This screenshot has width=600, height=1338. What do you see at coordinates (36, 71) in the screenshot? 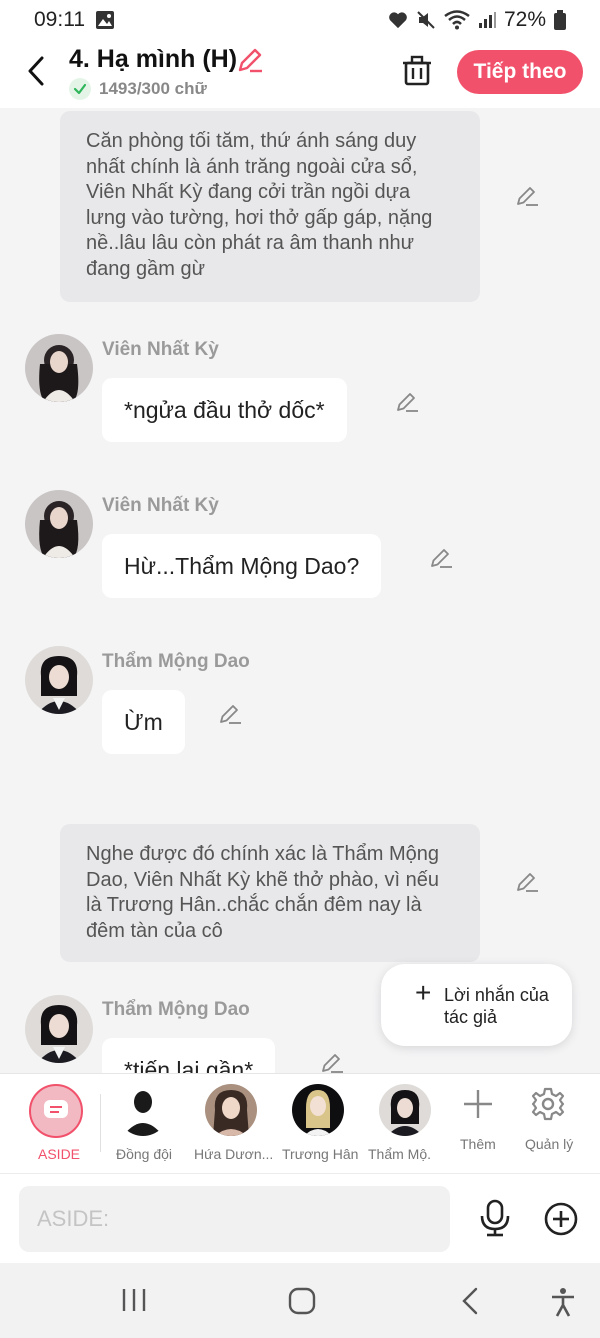
I see `back-arrow-icon` at bounding box center [36, 71].